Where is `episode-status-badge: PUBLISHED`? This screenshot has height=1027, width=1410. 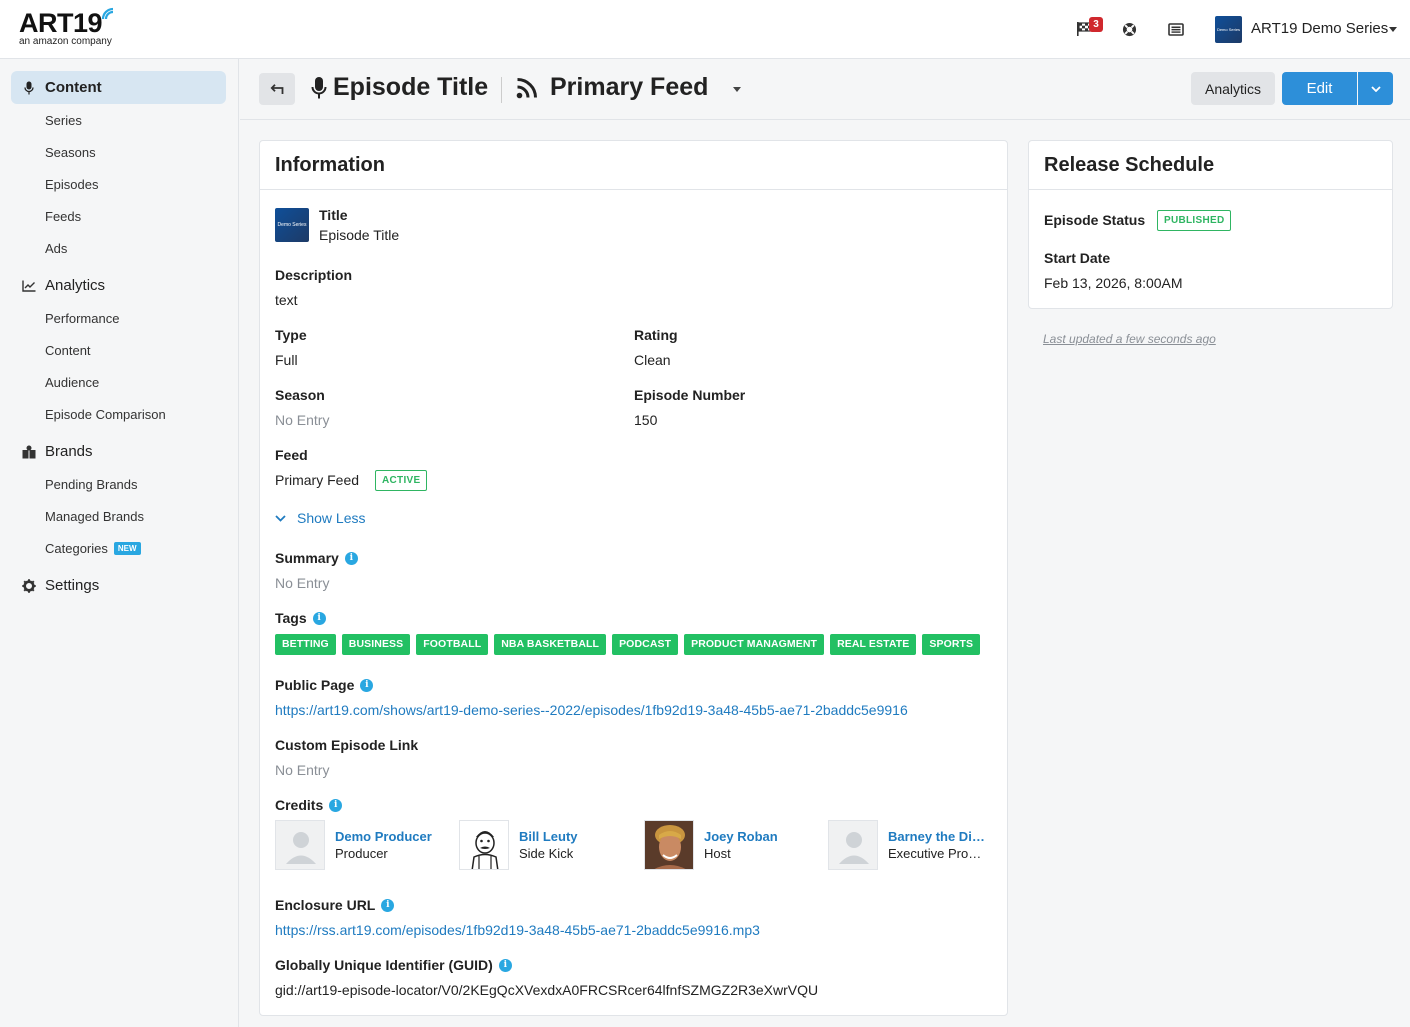 episode-status-badge: PUBLISHED is located at coordinates (1194, 220).